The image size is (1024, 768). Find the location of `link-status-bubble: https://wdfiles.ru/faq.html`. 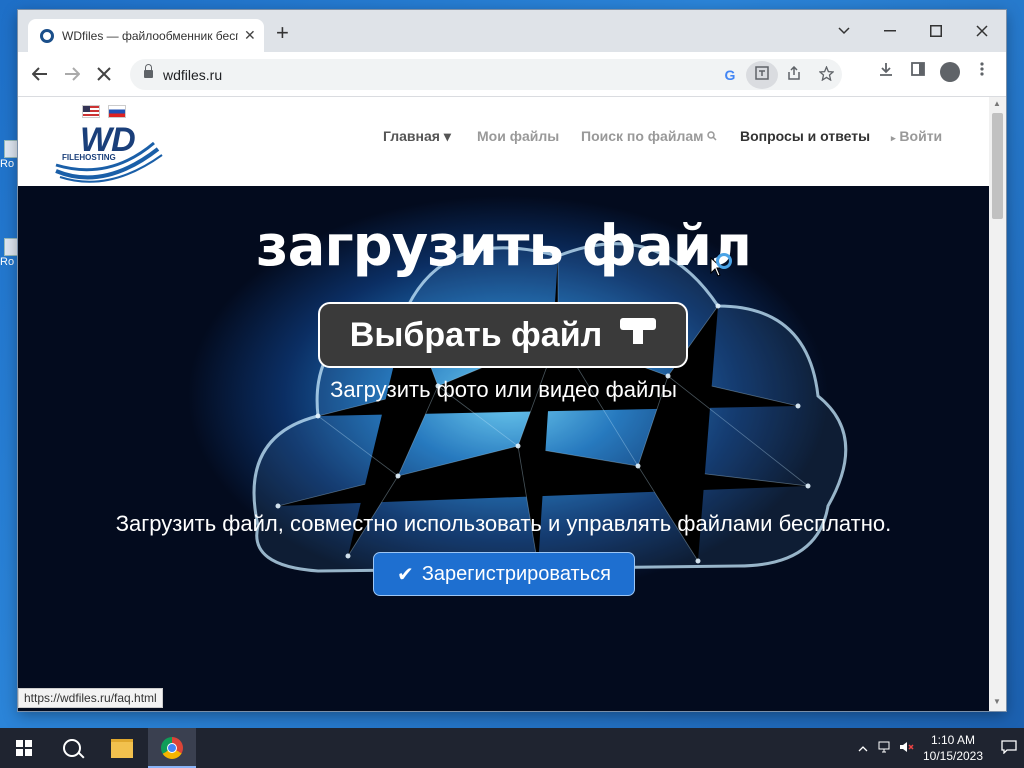

link-status-bubble: https://wdfiles.ru/faq.html is located at coordinates (90, 698).